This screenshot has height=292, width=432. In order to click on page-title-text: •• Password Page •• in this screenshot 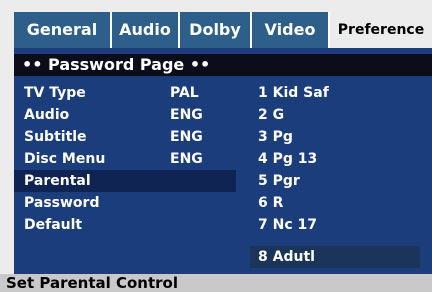, I will do `click(116, 64)`.